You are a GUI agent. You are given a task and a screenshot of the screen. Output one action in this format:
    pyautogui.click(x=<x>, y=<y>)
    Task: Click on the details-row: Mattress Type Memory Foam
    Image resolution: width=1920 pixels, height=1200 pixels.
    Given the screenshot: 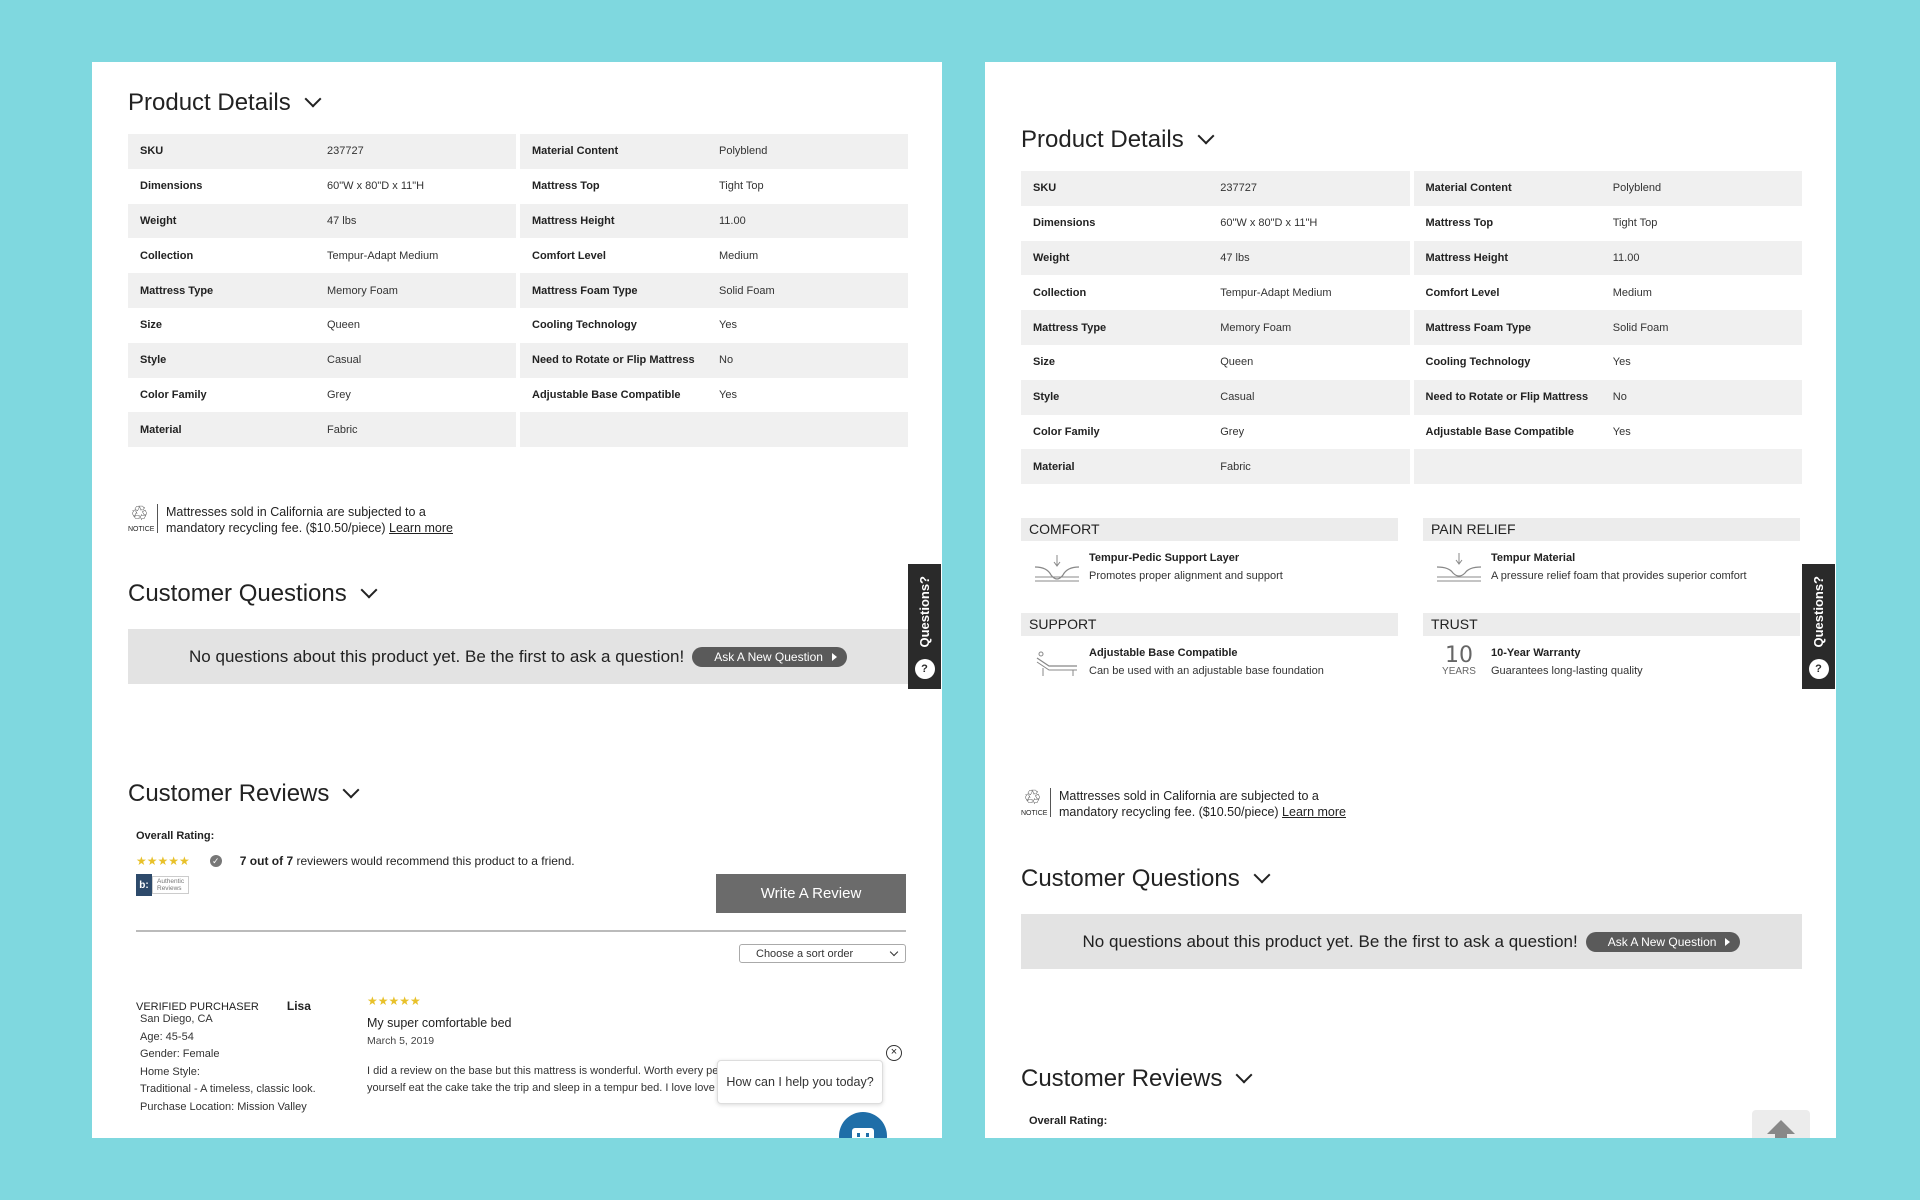 What is the action you would take?
    pyautogui.click(x=1215, y=327)
    